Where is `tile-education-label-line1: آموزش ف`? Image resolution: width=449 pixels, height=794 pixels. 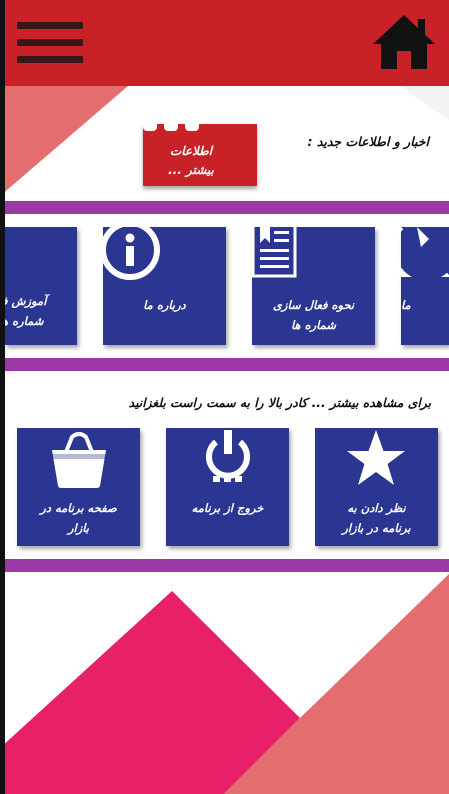 tile-education-label-line1: آموزش ف is located at coordinates (23, 301).